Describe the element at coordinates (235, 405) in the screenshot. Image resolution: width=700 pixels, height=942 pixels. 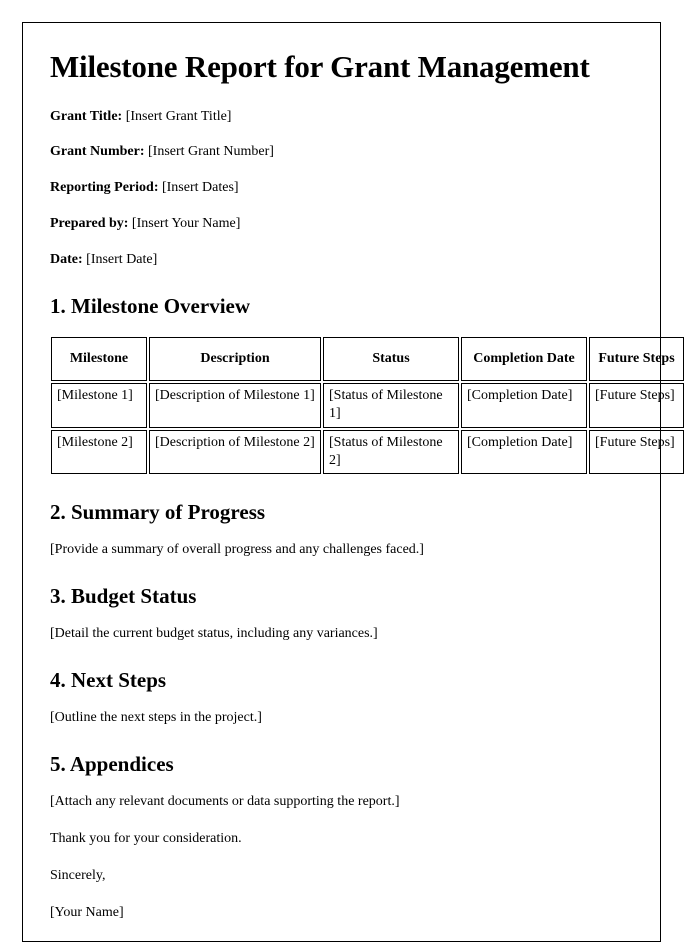
I see `cell-description: [Description of Milestone 1]` at that location.